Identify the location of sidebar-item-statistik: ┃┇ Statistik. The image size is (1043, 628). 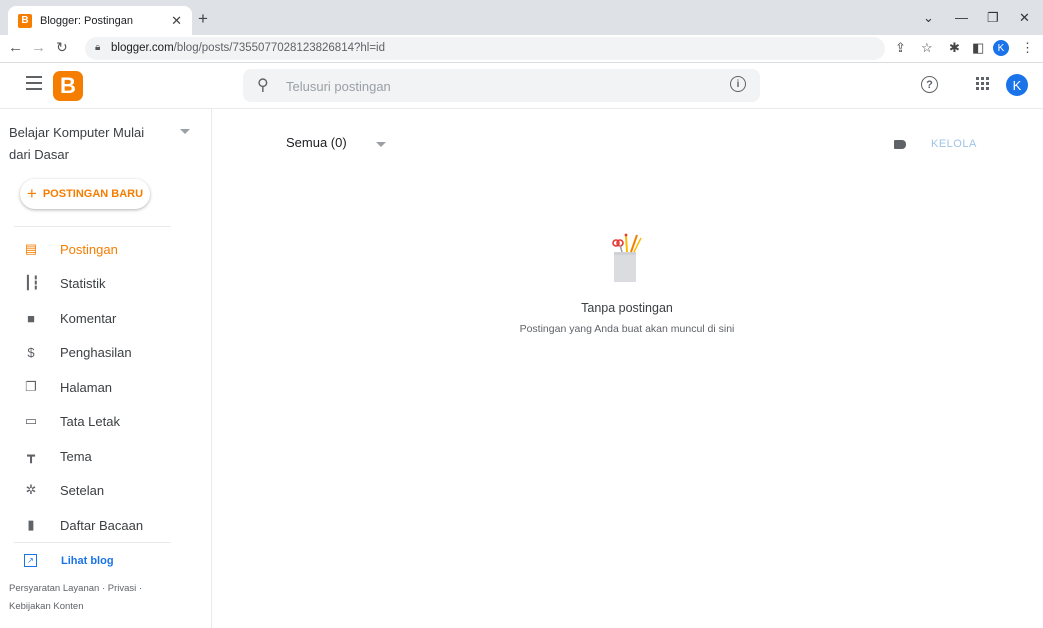
(105, 283).